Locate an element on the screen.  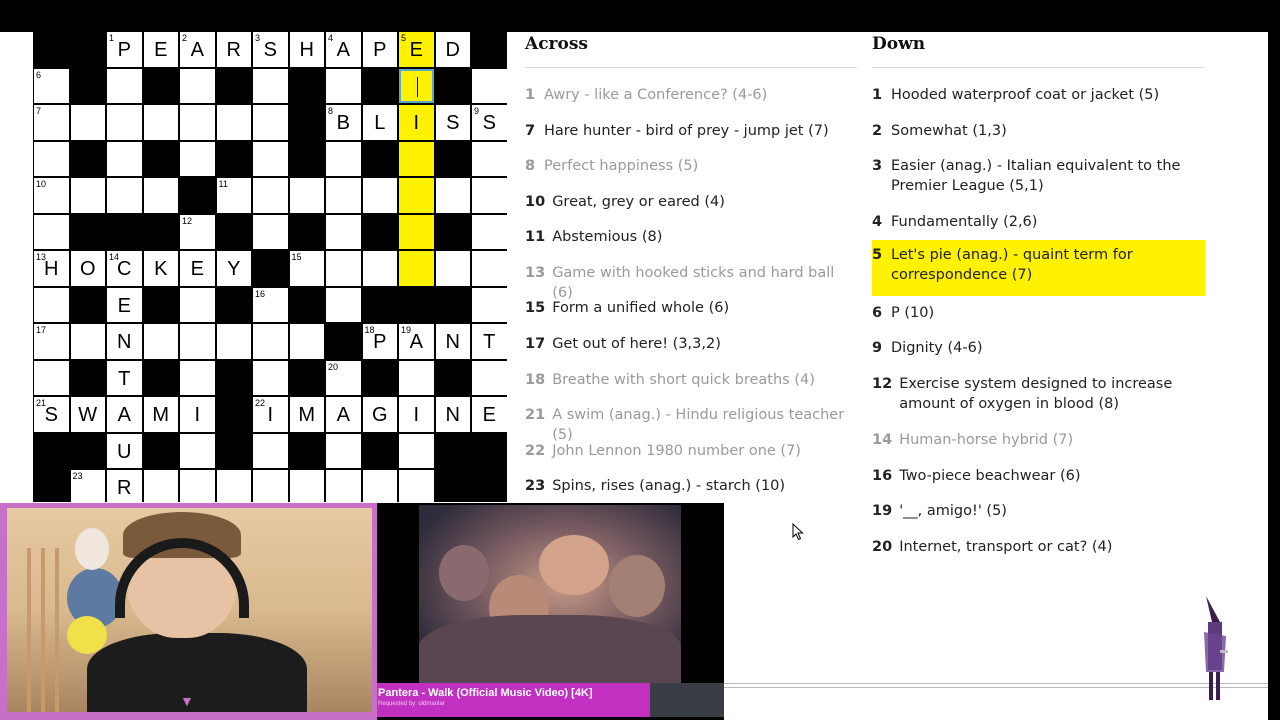
grid-cell: 19 A is located at coordinates (416, 341).